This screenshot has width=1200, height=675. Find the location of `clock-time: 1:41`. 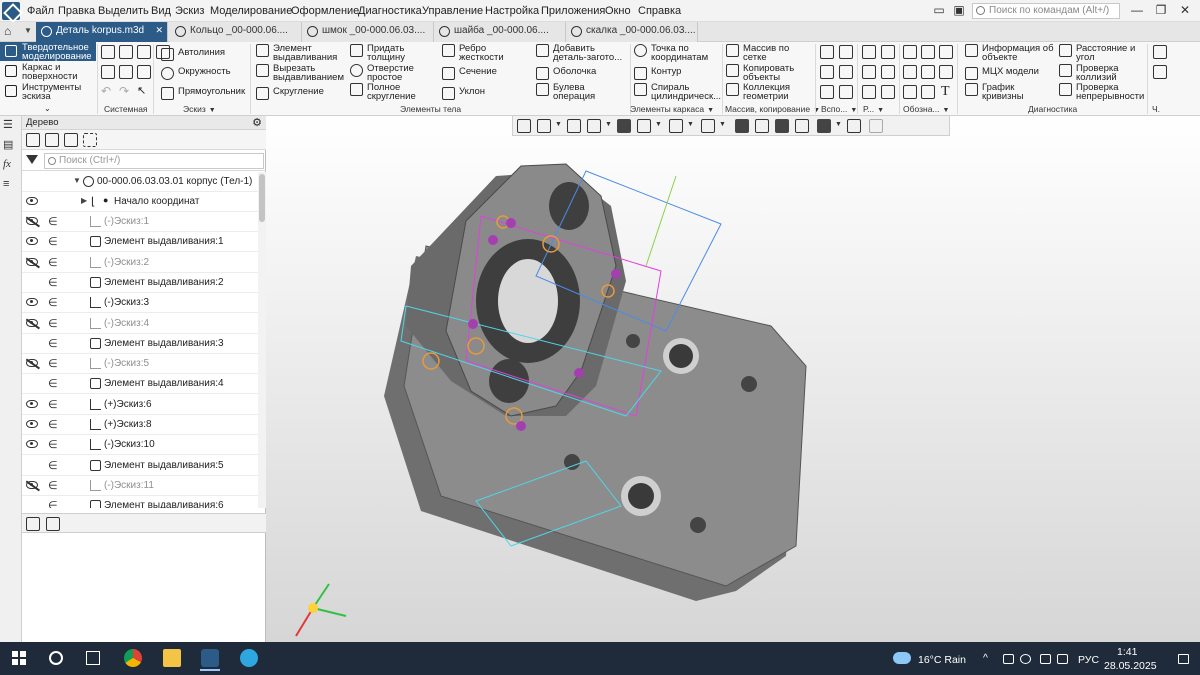

clock-time: 1:41 is located at coordinates (1127, 652).